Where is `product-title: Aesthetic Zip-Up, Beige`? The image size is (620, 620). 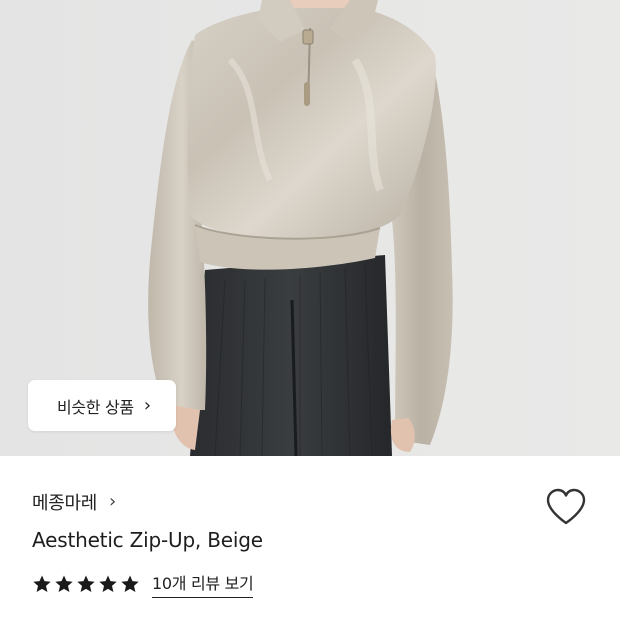
product-title: Aesthetic Zip-Up, Beige is located at coordinates (147, 540).